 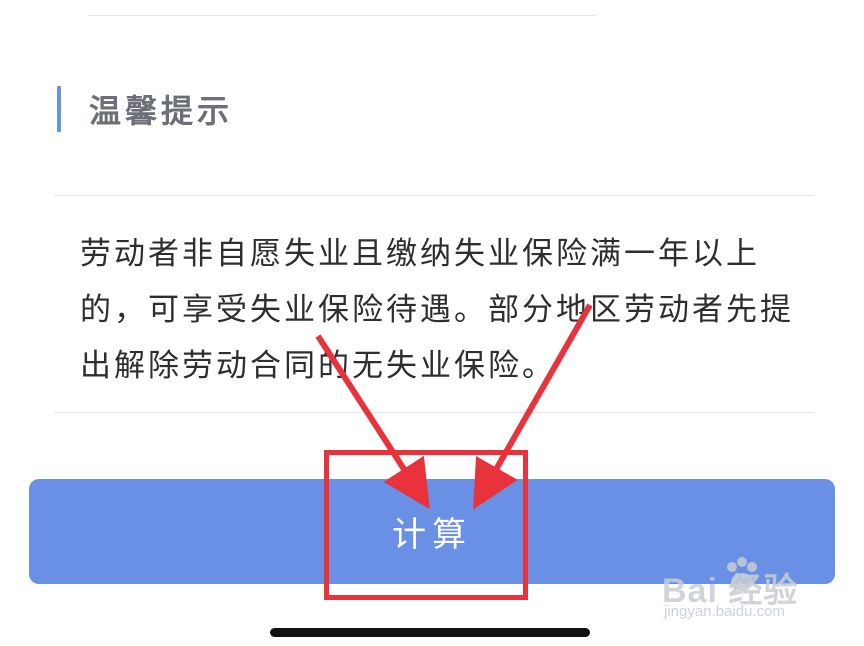 I want to click on top-divider, so click(x=342, y=15).